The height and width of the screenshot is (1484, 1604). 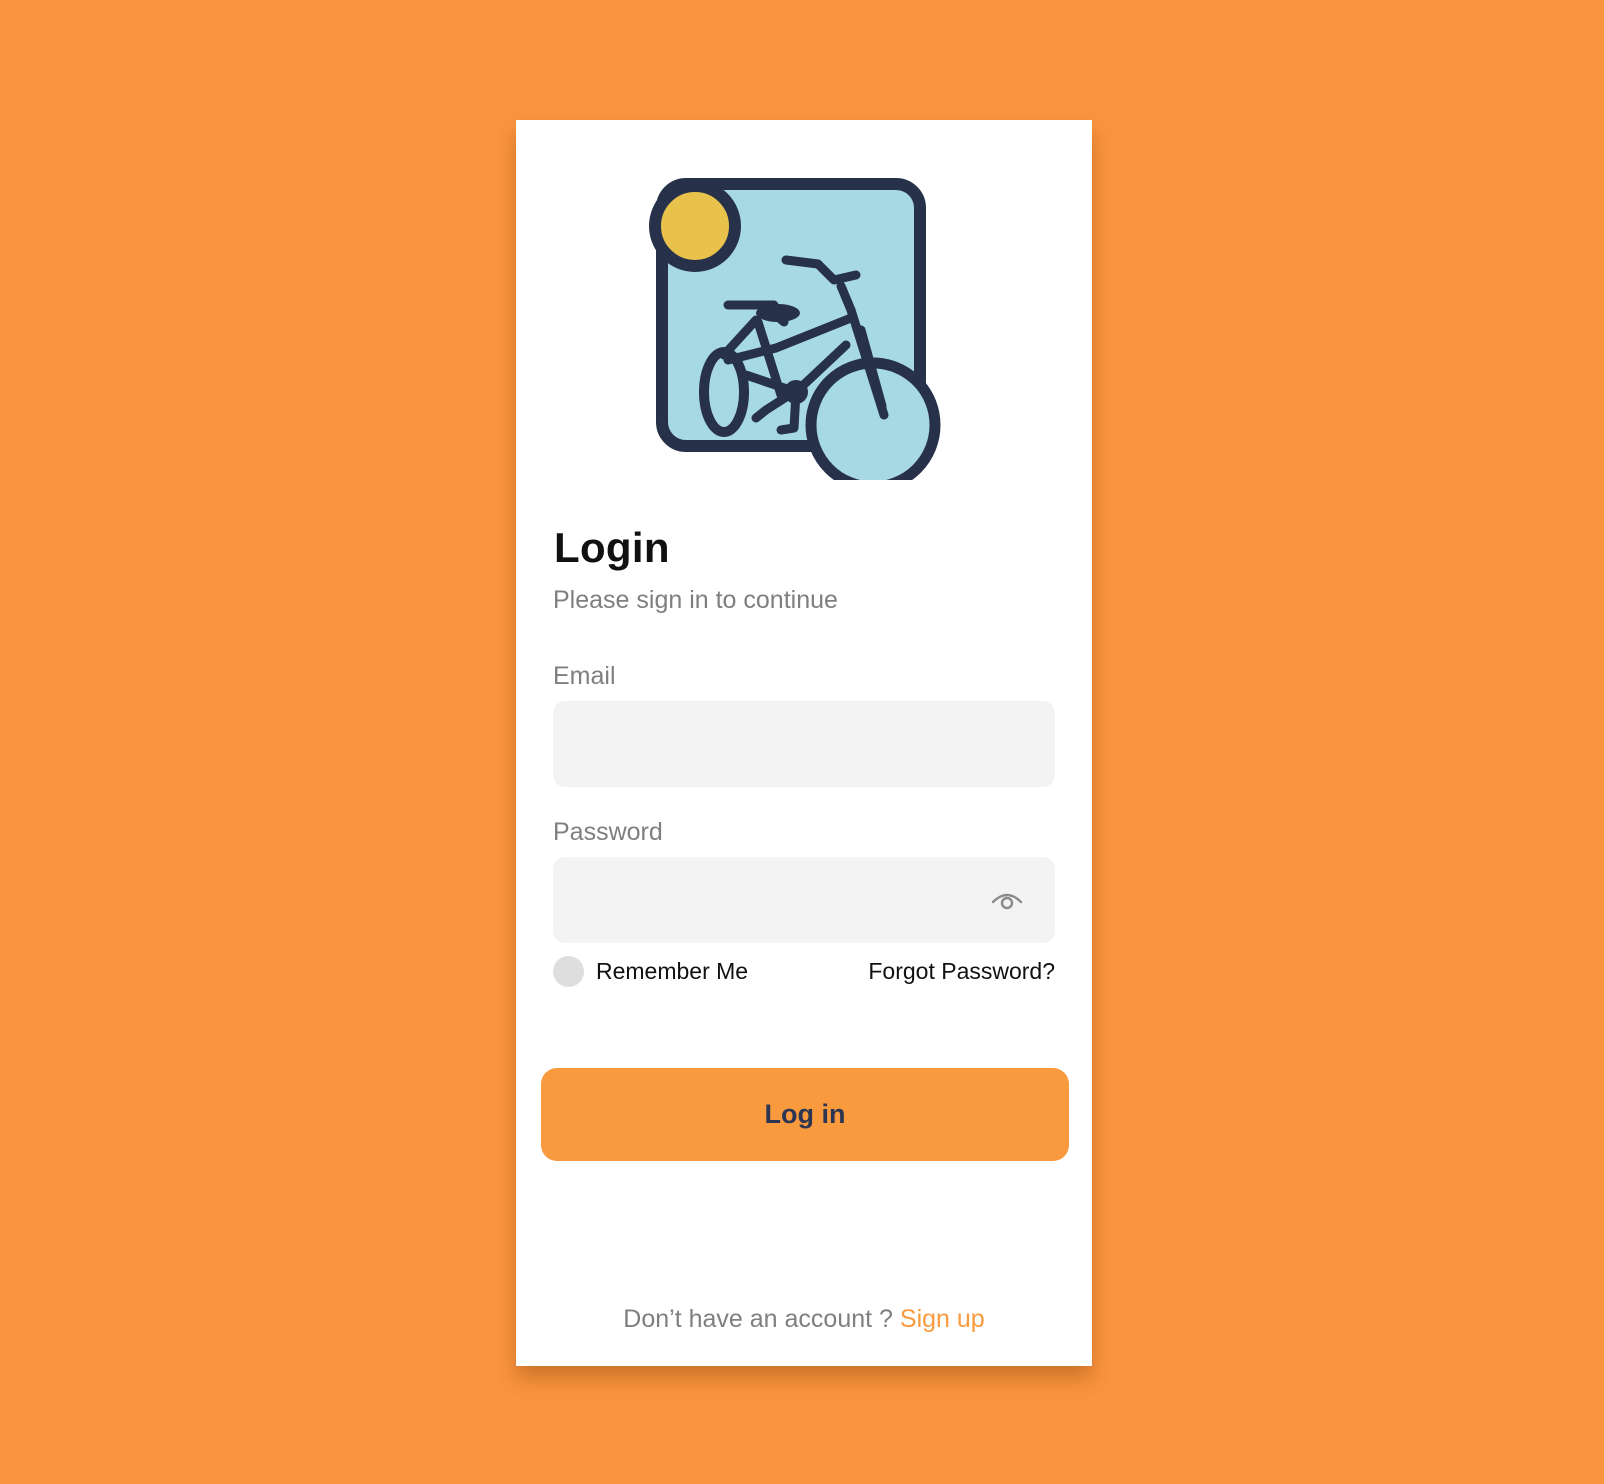 What do you see at coordinates (1007, 899) in the screenshot?
I see `eye-icon` at bounding box center [1007, 899].